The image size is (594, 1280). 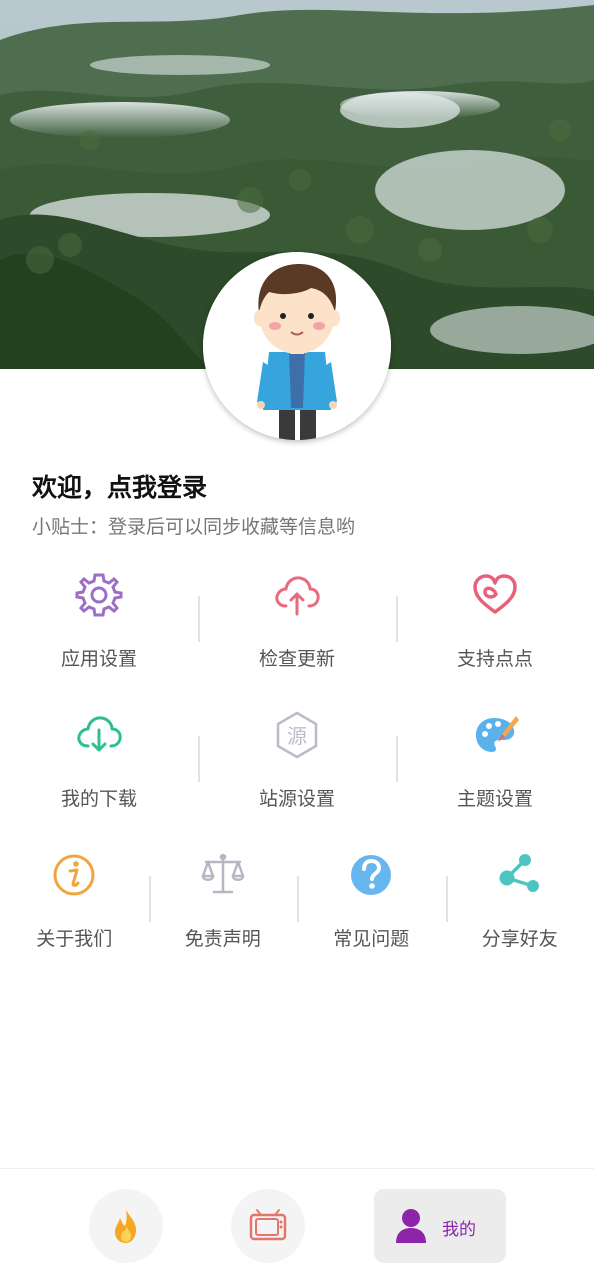 I want to click on menu-row-3: 关于我们 免责声明 常见问题 分享好友, so click(x=297, y=905).